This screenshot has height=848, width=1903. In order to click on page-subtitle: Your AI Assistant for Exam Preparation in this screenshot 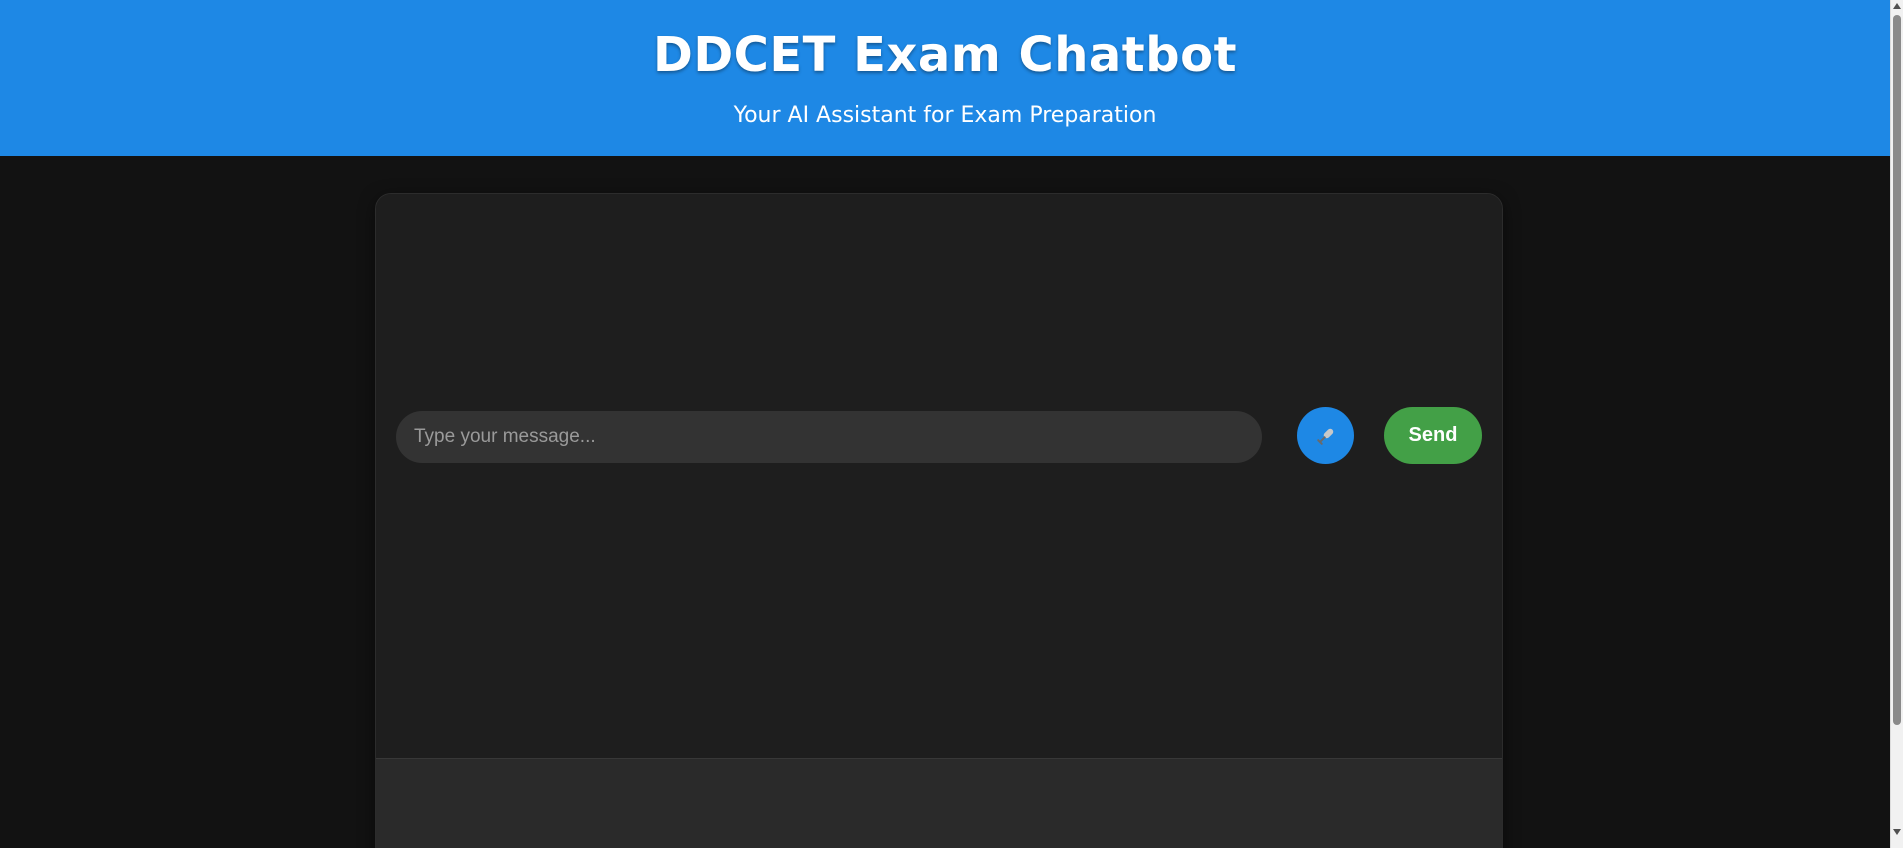, I will do `click(945, 115)`.